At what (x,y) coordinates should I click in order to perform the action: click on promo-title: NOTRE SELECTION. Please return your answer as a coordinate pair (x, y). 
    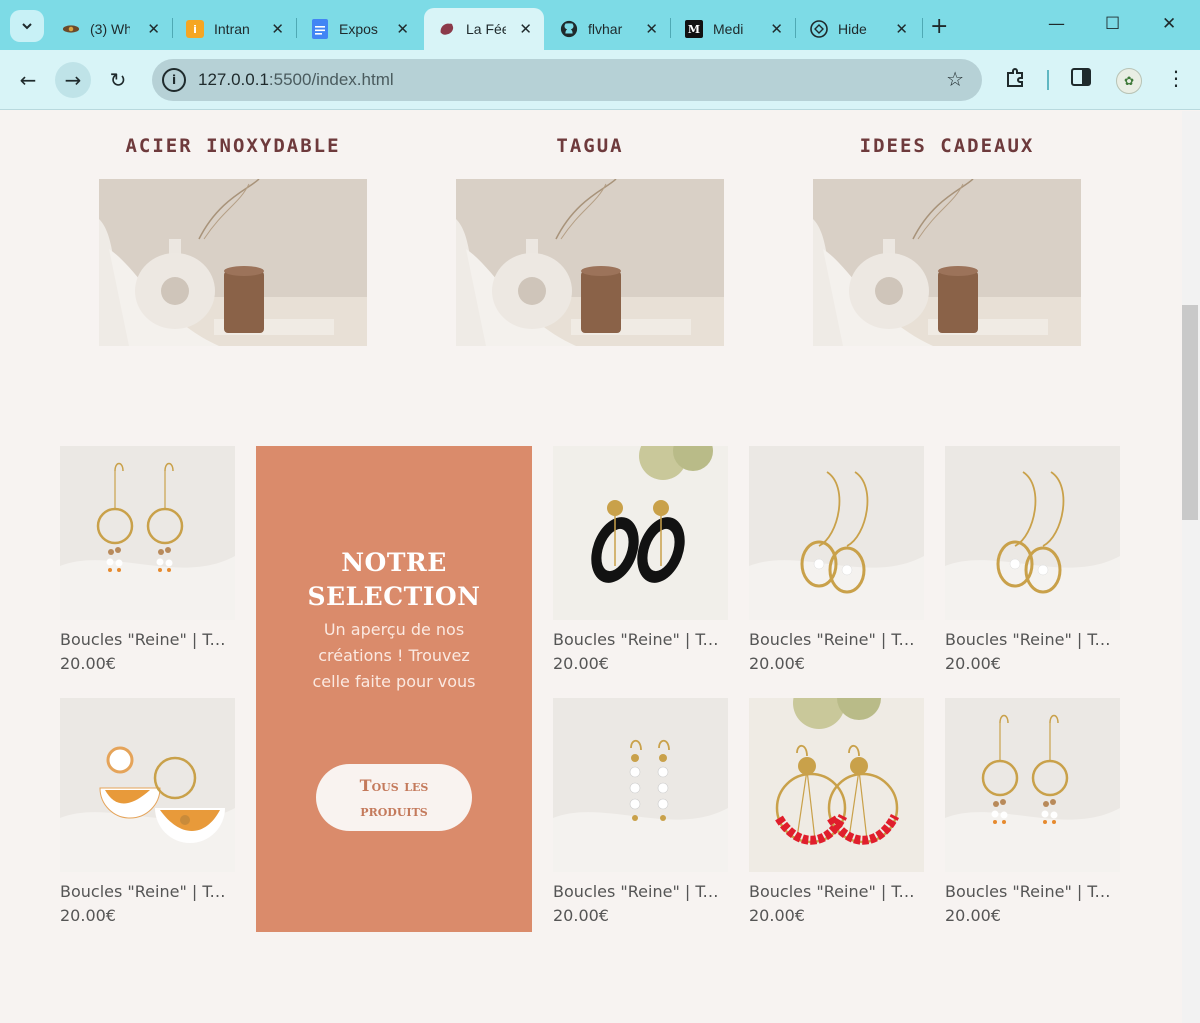
    Looking at the image, I should click on (394, 580).